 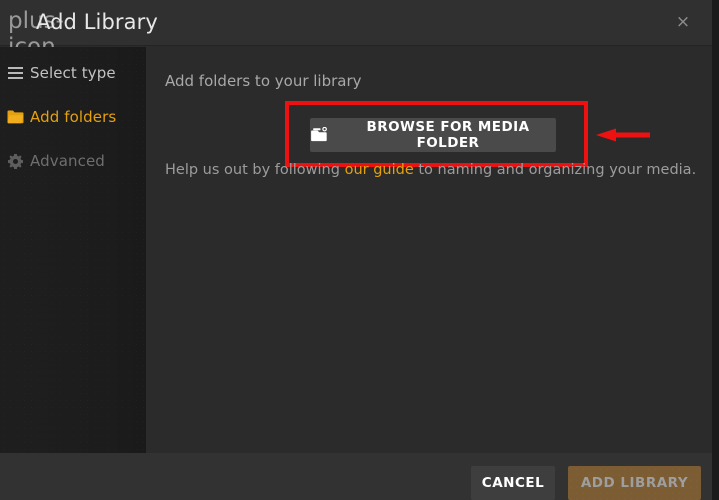 I want to click on add-library-button: ADD LIBRARY, so click(x=634, y=483).